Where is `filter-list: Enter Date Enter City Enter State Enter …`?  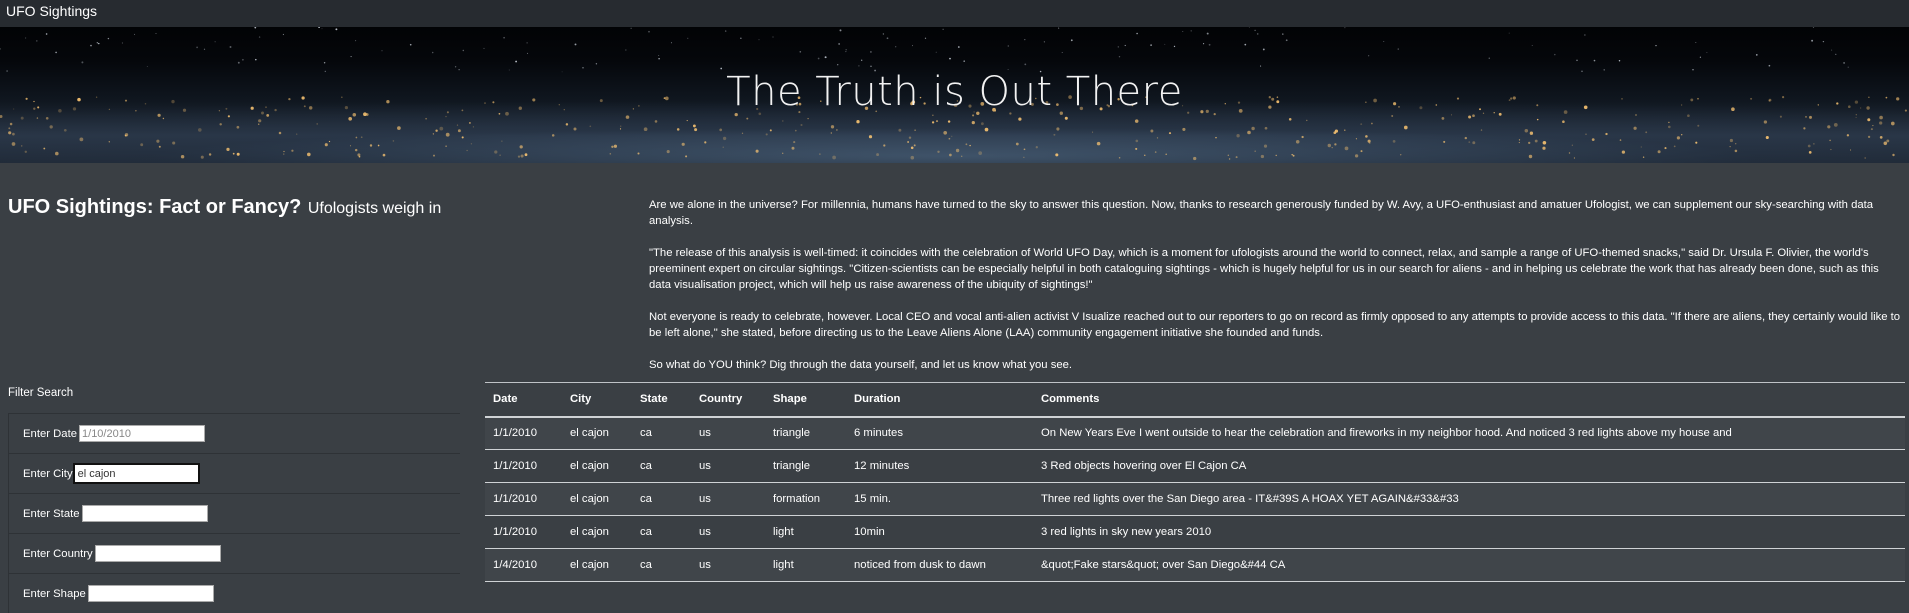 filter-list: Enter Date Enter City Enter State Enter … is located at coordinates (234, 513).